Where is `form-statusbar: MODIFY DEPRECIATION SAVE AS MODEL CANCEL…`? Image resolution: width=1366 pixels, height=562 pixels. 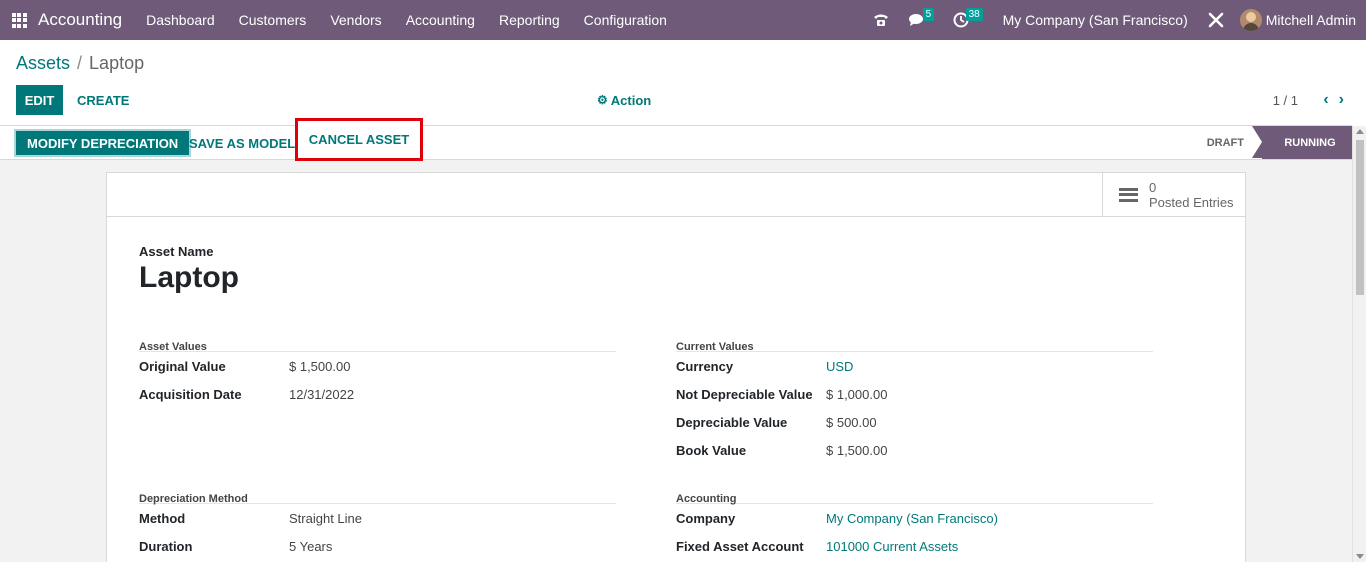 form-statusbar: MODIFY DEPRECIATION SAVE AS MODEL CANCEL… is located at coordinates (676, 139).